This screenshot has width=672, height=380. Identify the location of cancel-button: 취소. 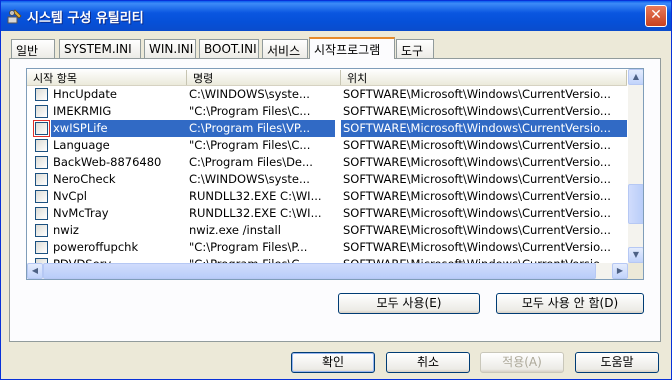
(428, 362).